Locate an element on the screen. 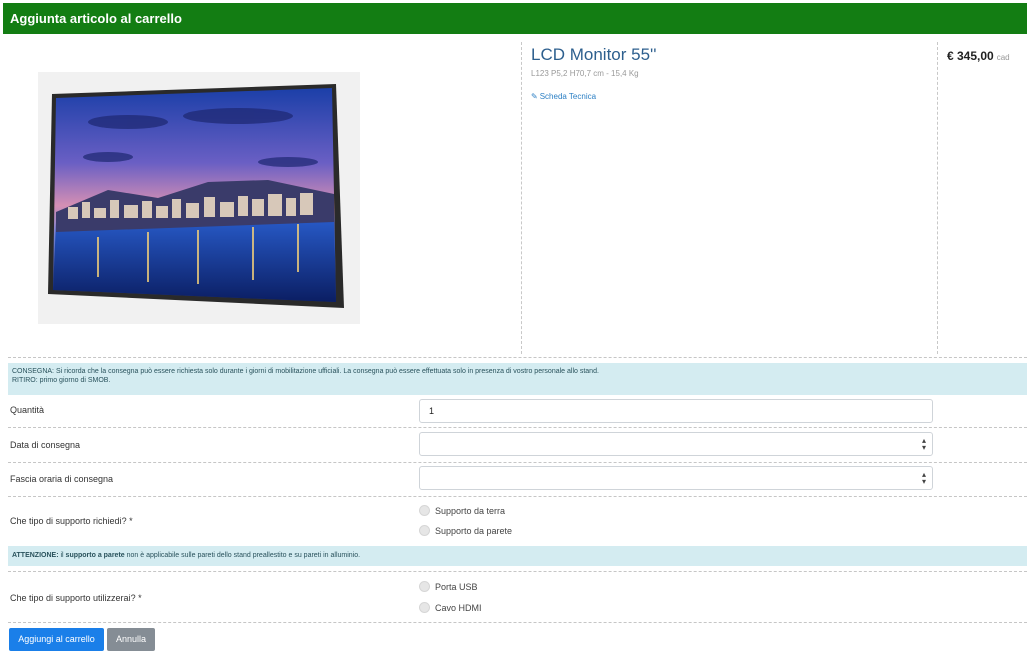 The image size is (1027, 663). connection-type-label: Che tipo di supporto utilizzerai? * is located at coordinates (76, 598).